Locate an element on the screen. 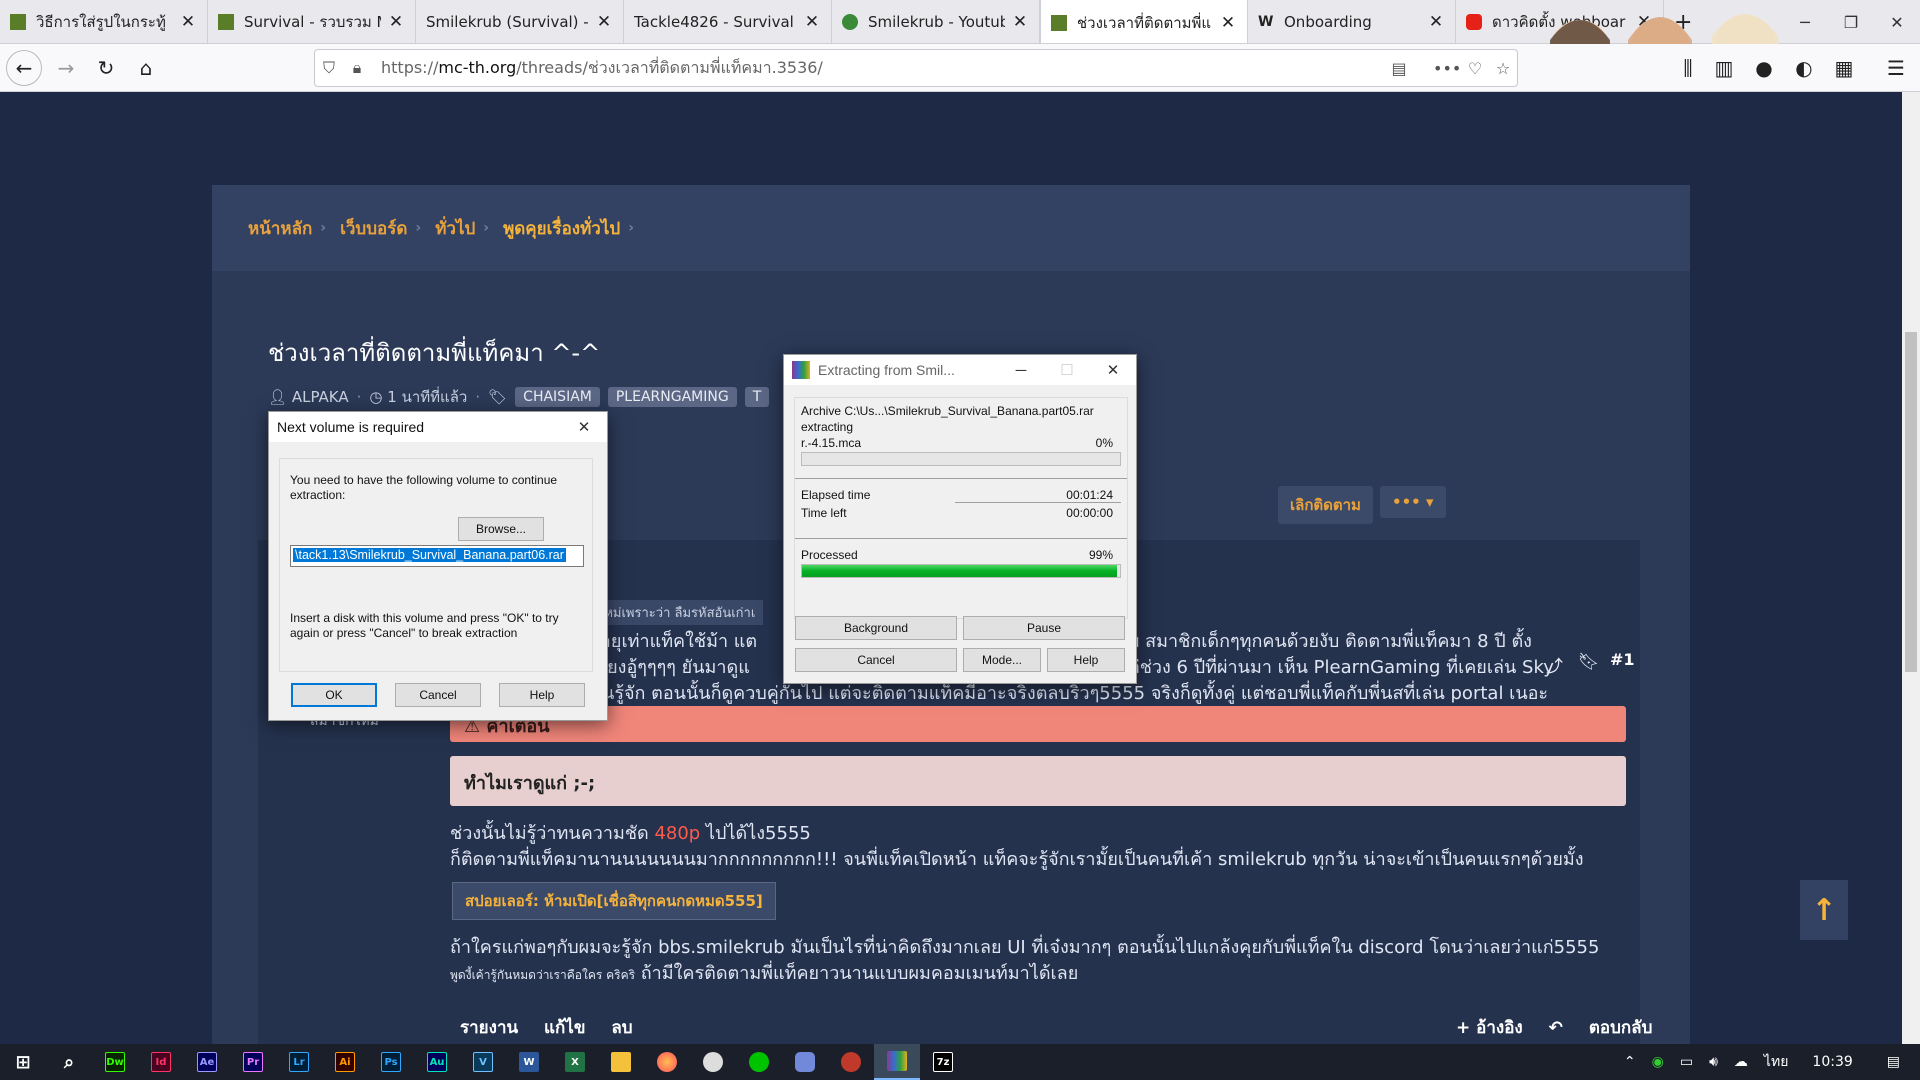 This screenshot has width=1920, height=1080. word-icon: W is located at coordinates (529, 1062).